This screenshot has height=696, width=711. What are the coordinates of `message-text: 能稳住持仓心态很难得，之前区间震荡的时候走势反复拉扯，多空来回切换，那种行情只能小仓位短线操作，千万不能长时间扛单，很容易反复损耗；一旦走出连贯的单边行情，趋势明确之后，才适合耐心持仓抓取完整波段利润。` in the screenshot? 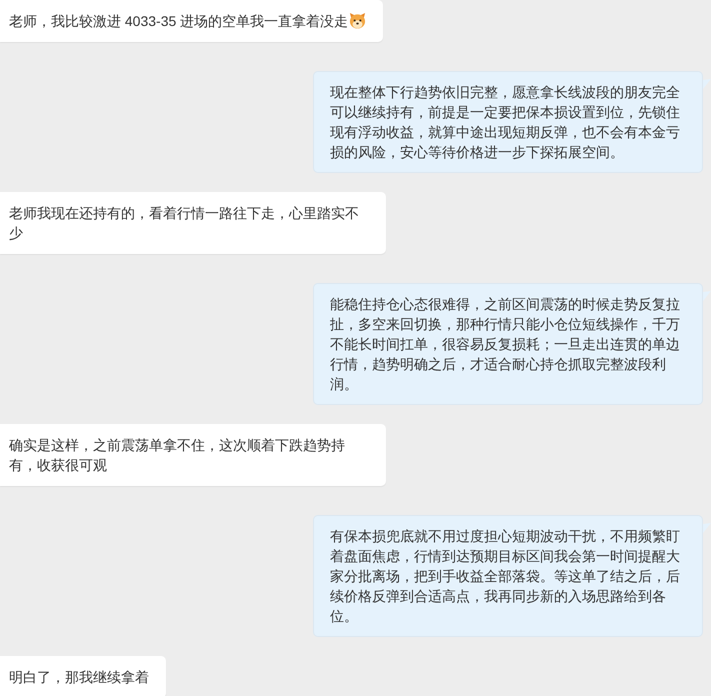 It's located at (505, 344).